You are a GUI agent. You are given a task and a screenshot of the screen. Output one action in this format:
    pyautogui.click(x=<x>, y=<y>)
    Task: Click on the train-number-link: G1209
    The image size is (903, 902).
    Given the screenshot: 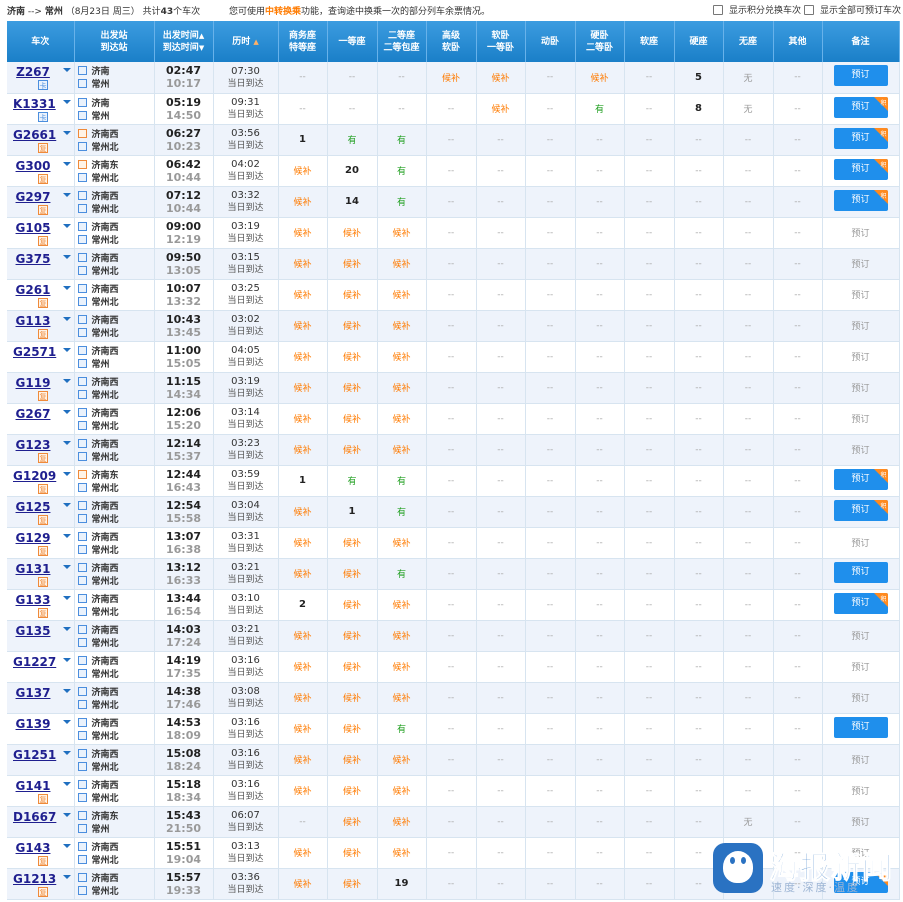 What is the action you would take?
    pyautogui.click(x=34, y=476)
    